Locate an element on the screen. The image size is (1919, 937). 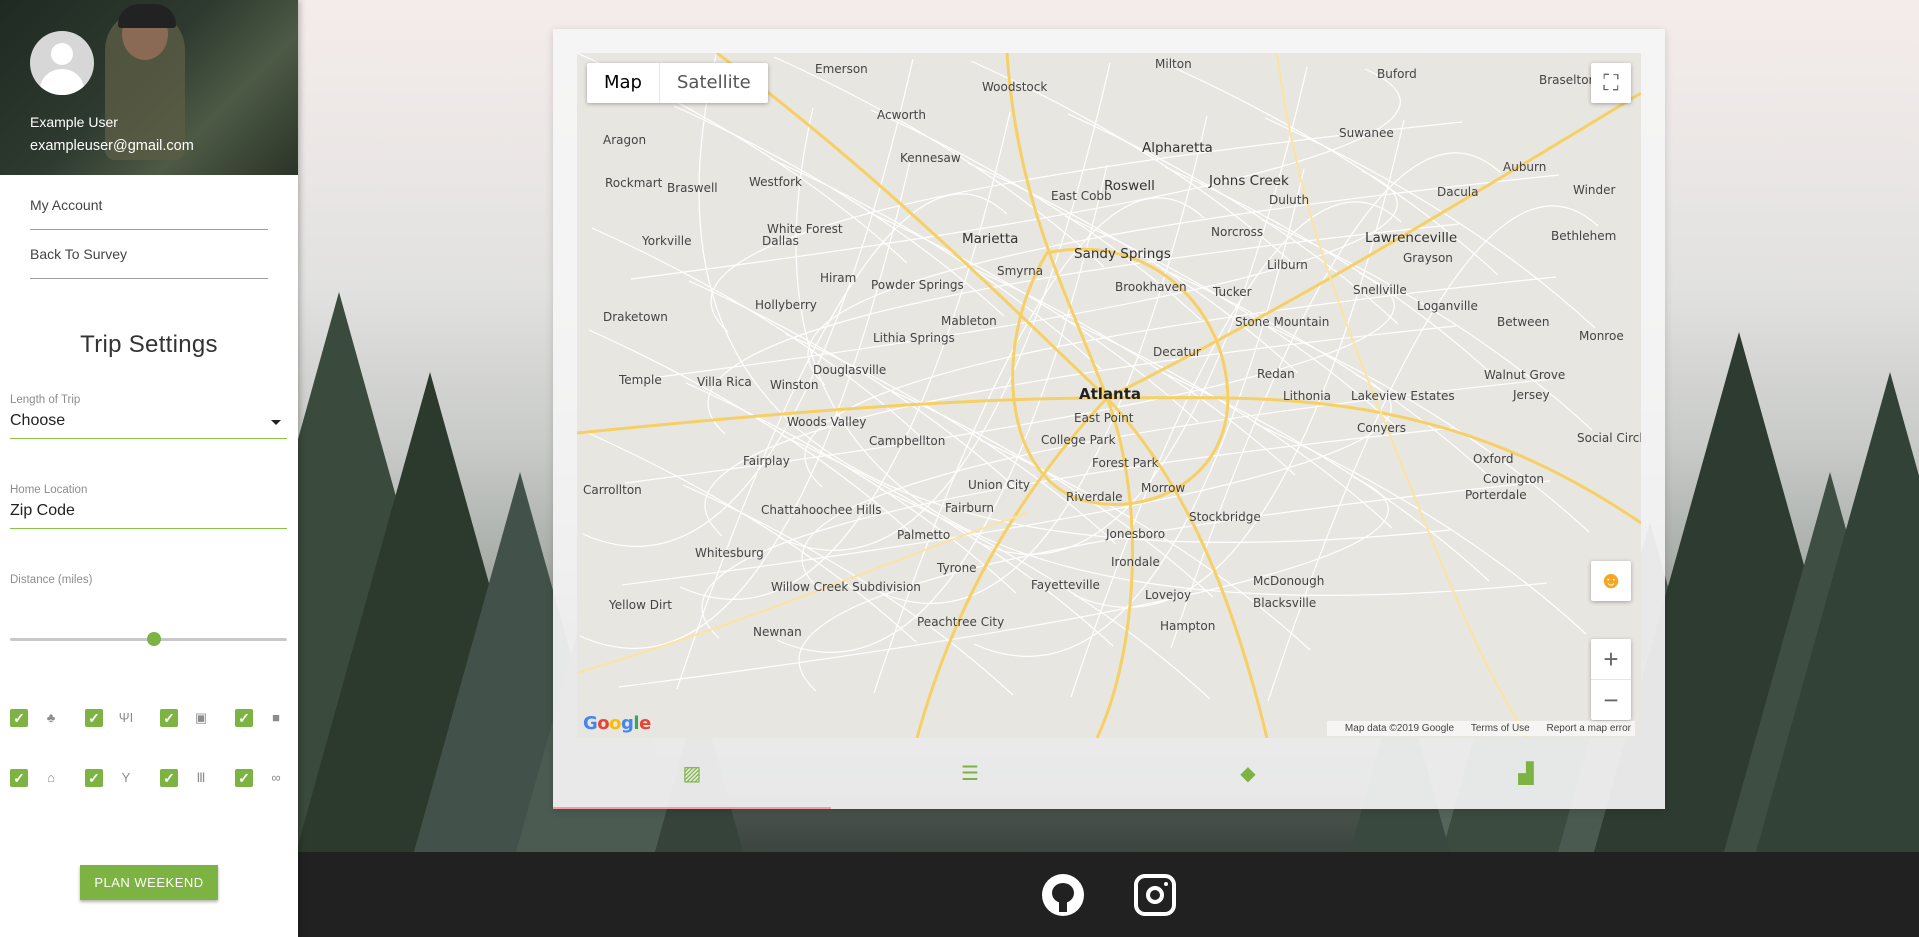
map-city-label: Smyrna is located at coordinates (1020, 271).